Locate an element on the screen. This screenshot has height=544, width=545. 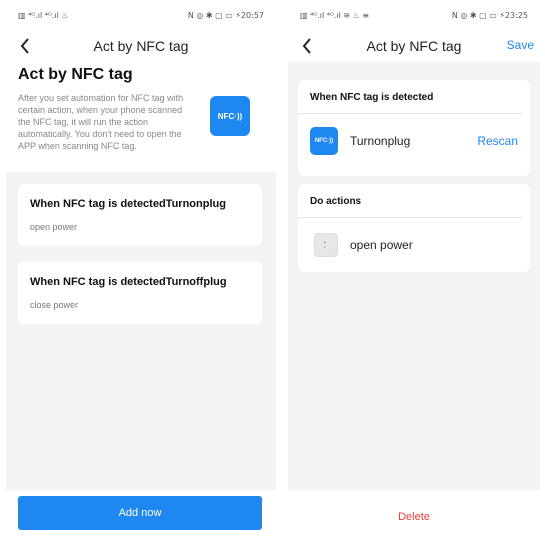
status-right: N ◎ ✱ ▢ ▭ ⚡20:57 is located at coordinates (225, 15).